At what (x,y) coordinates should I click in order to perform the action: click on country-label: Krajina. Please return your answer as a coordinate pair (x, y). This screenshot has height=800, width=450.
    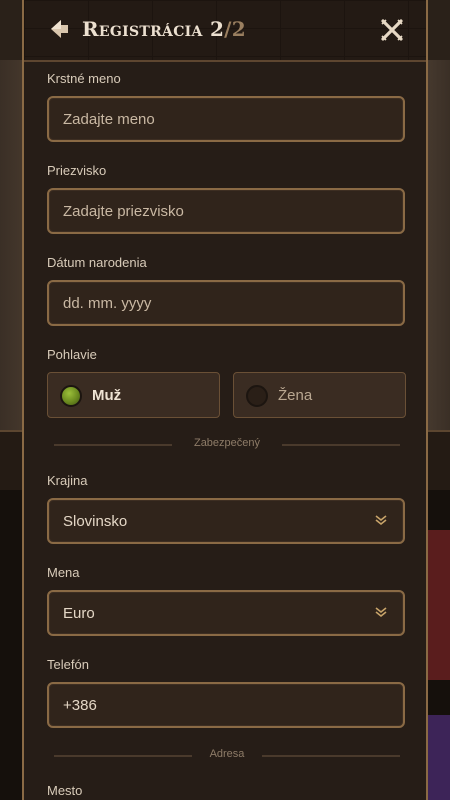
    Looking at the image, I should click on (67, 480).